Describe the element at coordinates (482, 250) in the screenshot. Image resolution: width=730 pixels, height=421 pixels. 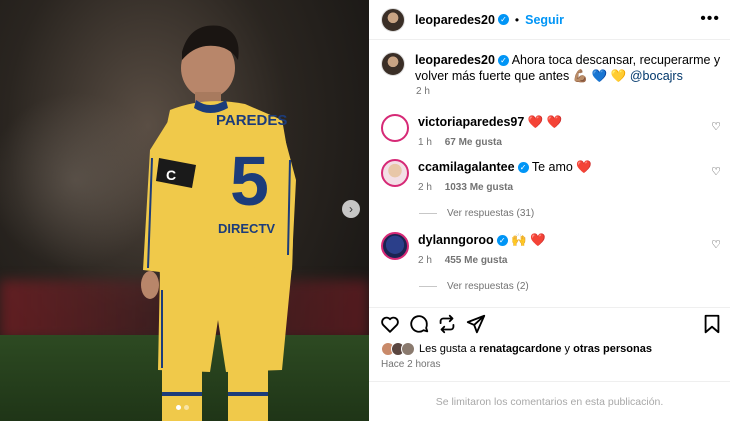
I see `comment-body: dylanngoroo ✓ 🙌 ❤️ 2 h 455 Me gusta` at that location.